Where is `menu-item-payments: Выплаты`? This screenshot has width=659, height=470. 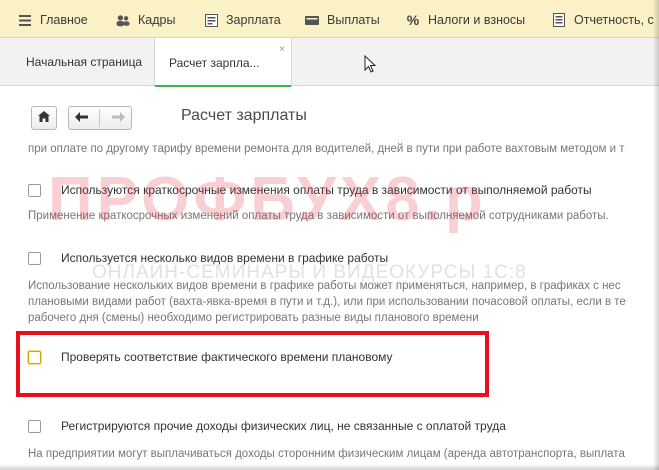 menu-item-payments: Выплаты is located at coordinates (342, 20).